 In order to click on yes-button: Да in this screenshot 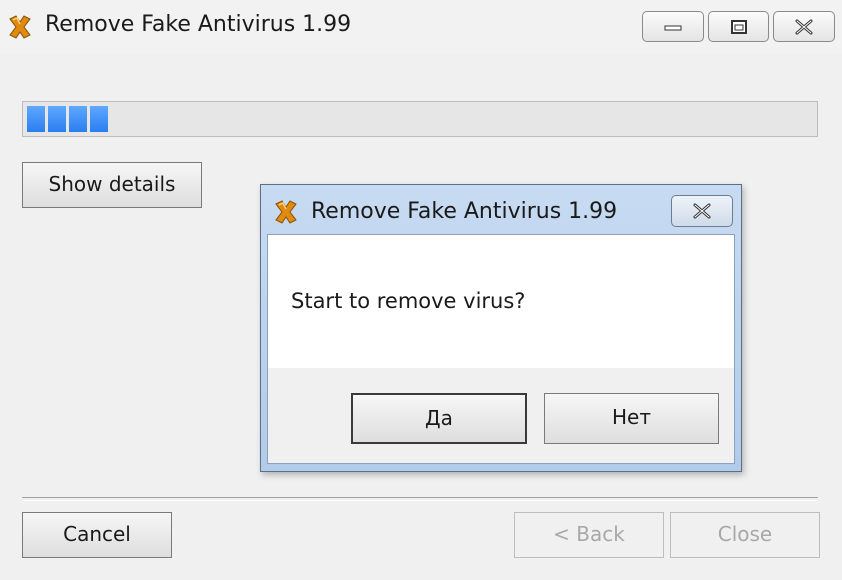, I will do `click(439, 418)`.